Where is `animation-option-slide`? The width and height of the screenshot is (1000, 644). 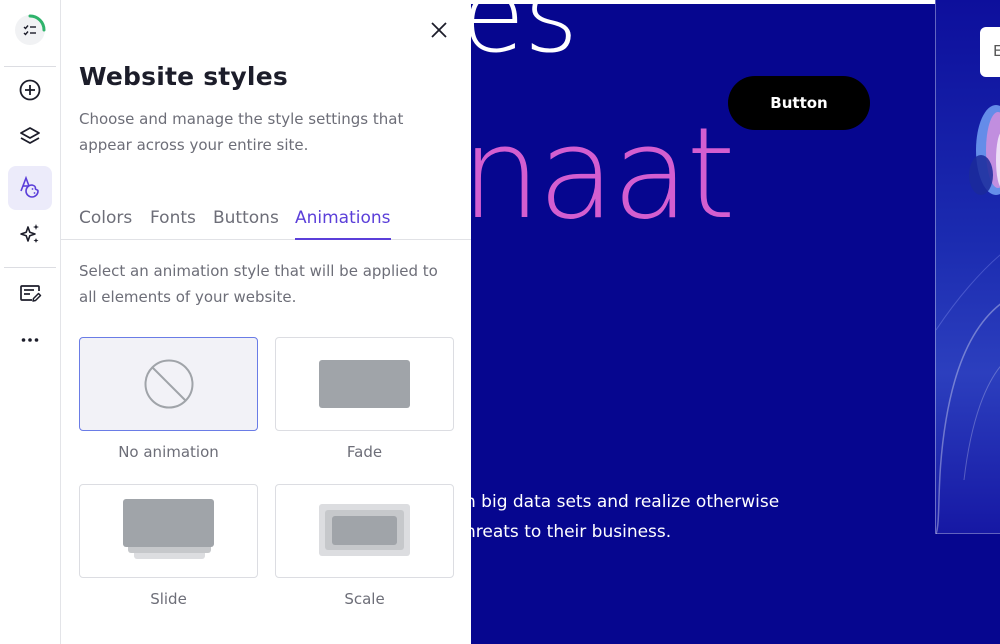
animation-option-slide is located at coordinates (168, 531).